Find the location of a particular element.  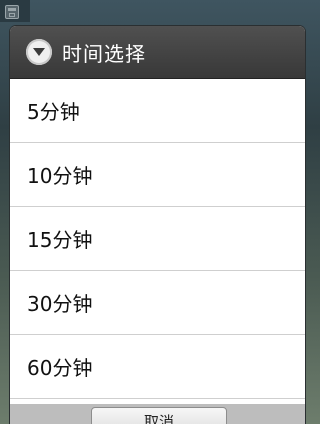

cancel-button: 取消 is located at coordinates (159, 415).